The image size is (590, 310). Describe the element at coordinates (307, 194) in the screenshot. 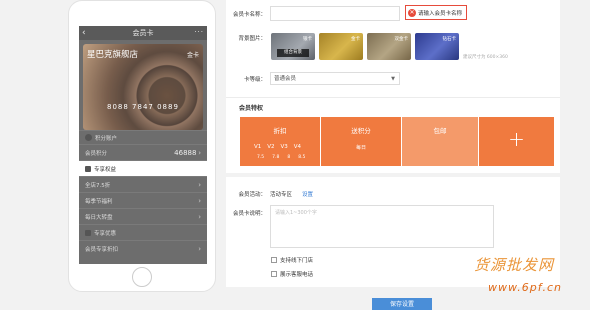

I see `activity-settings-link: 设置` at that location.